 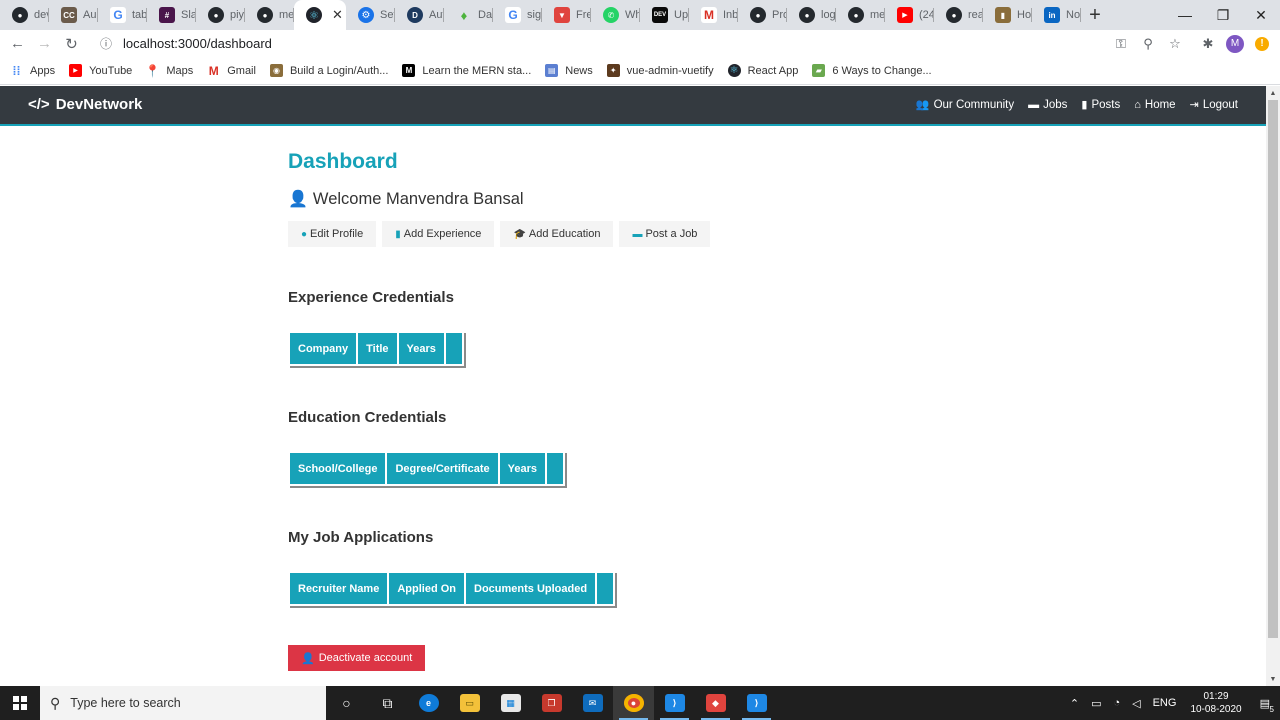 What do you see at coordinates (1160, 104) in the screenshot?
I see `nav-label: Home` at bounding box center [1160, 104].